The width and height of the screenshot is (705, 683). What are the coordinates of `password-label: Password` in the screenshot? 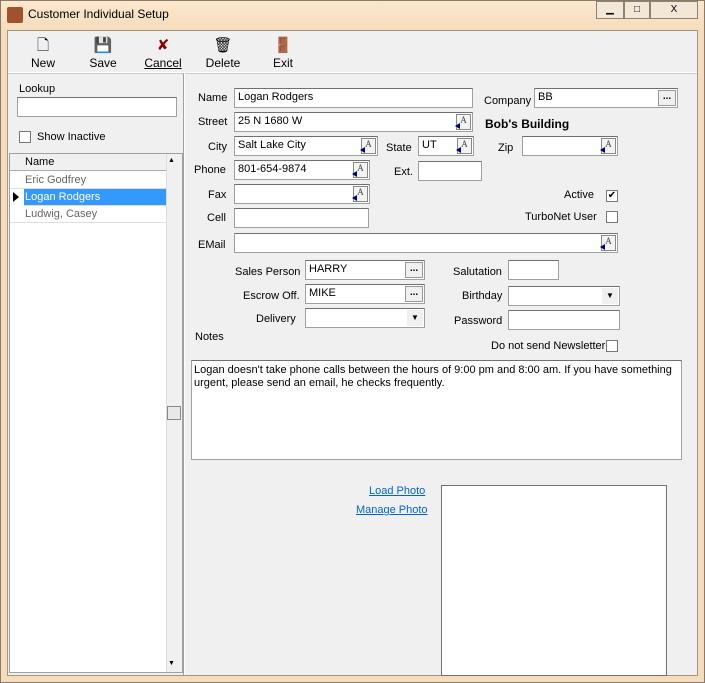 It's located at (478, 321).